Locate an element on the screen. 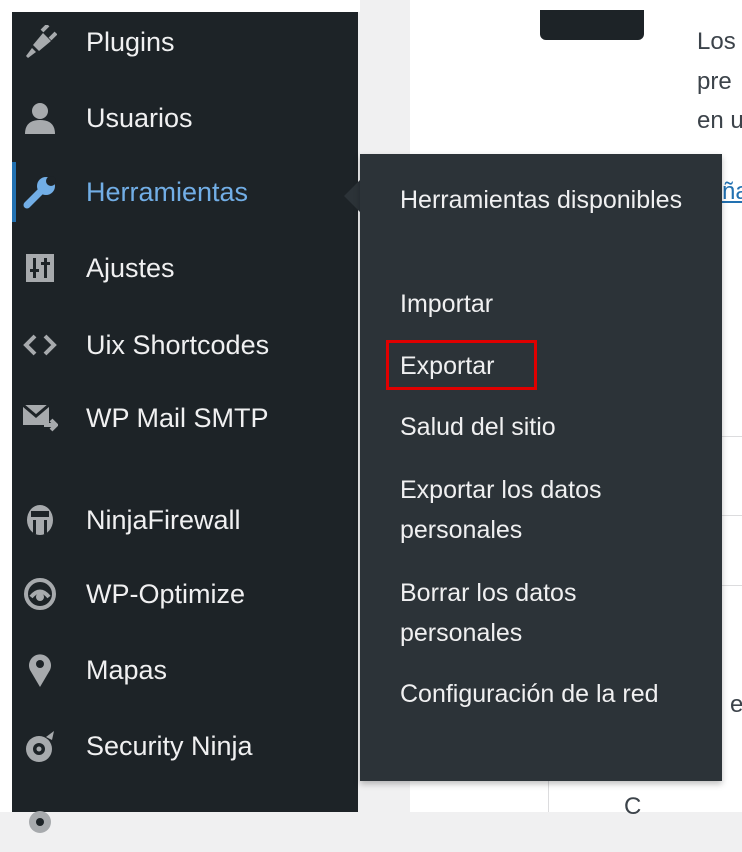  content-text: pre is located at coordinates (714, 81).